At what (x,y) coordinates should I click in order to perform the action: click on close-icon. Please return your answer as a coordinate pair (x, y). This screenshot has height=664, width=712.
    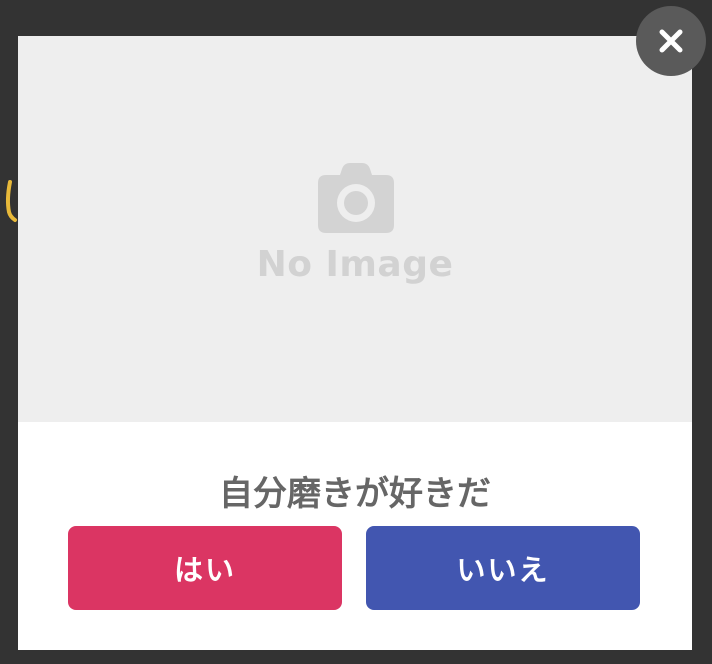
    Looking at the image, I should click on (671, 41).